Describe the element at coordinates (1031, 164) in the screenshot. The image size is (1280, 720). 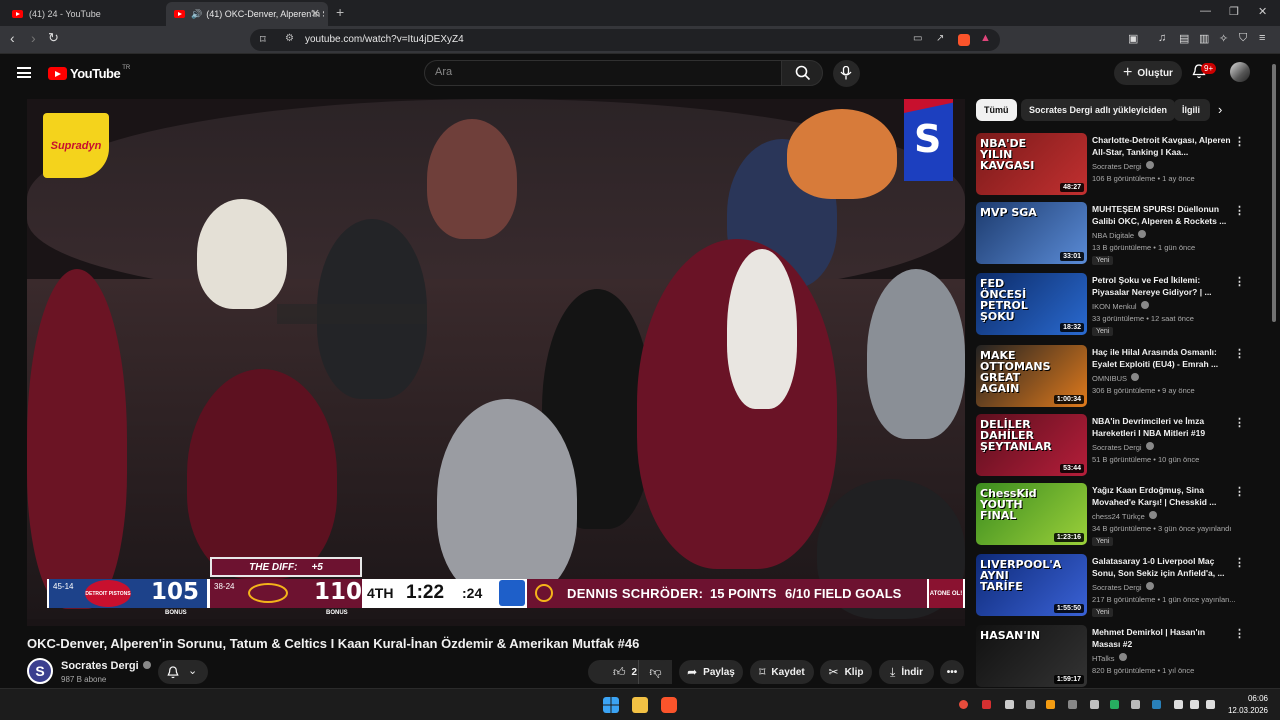
I see `video-thumbnail: NBA'DE YILIN KAVGASI 48:27` at that location.